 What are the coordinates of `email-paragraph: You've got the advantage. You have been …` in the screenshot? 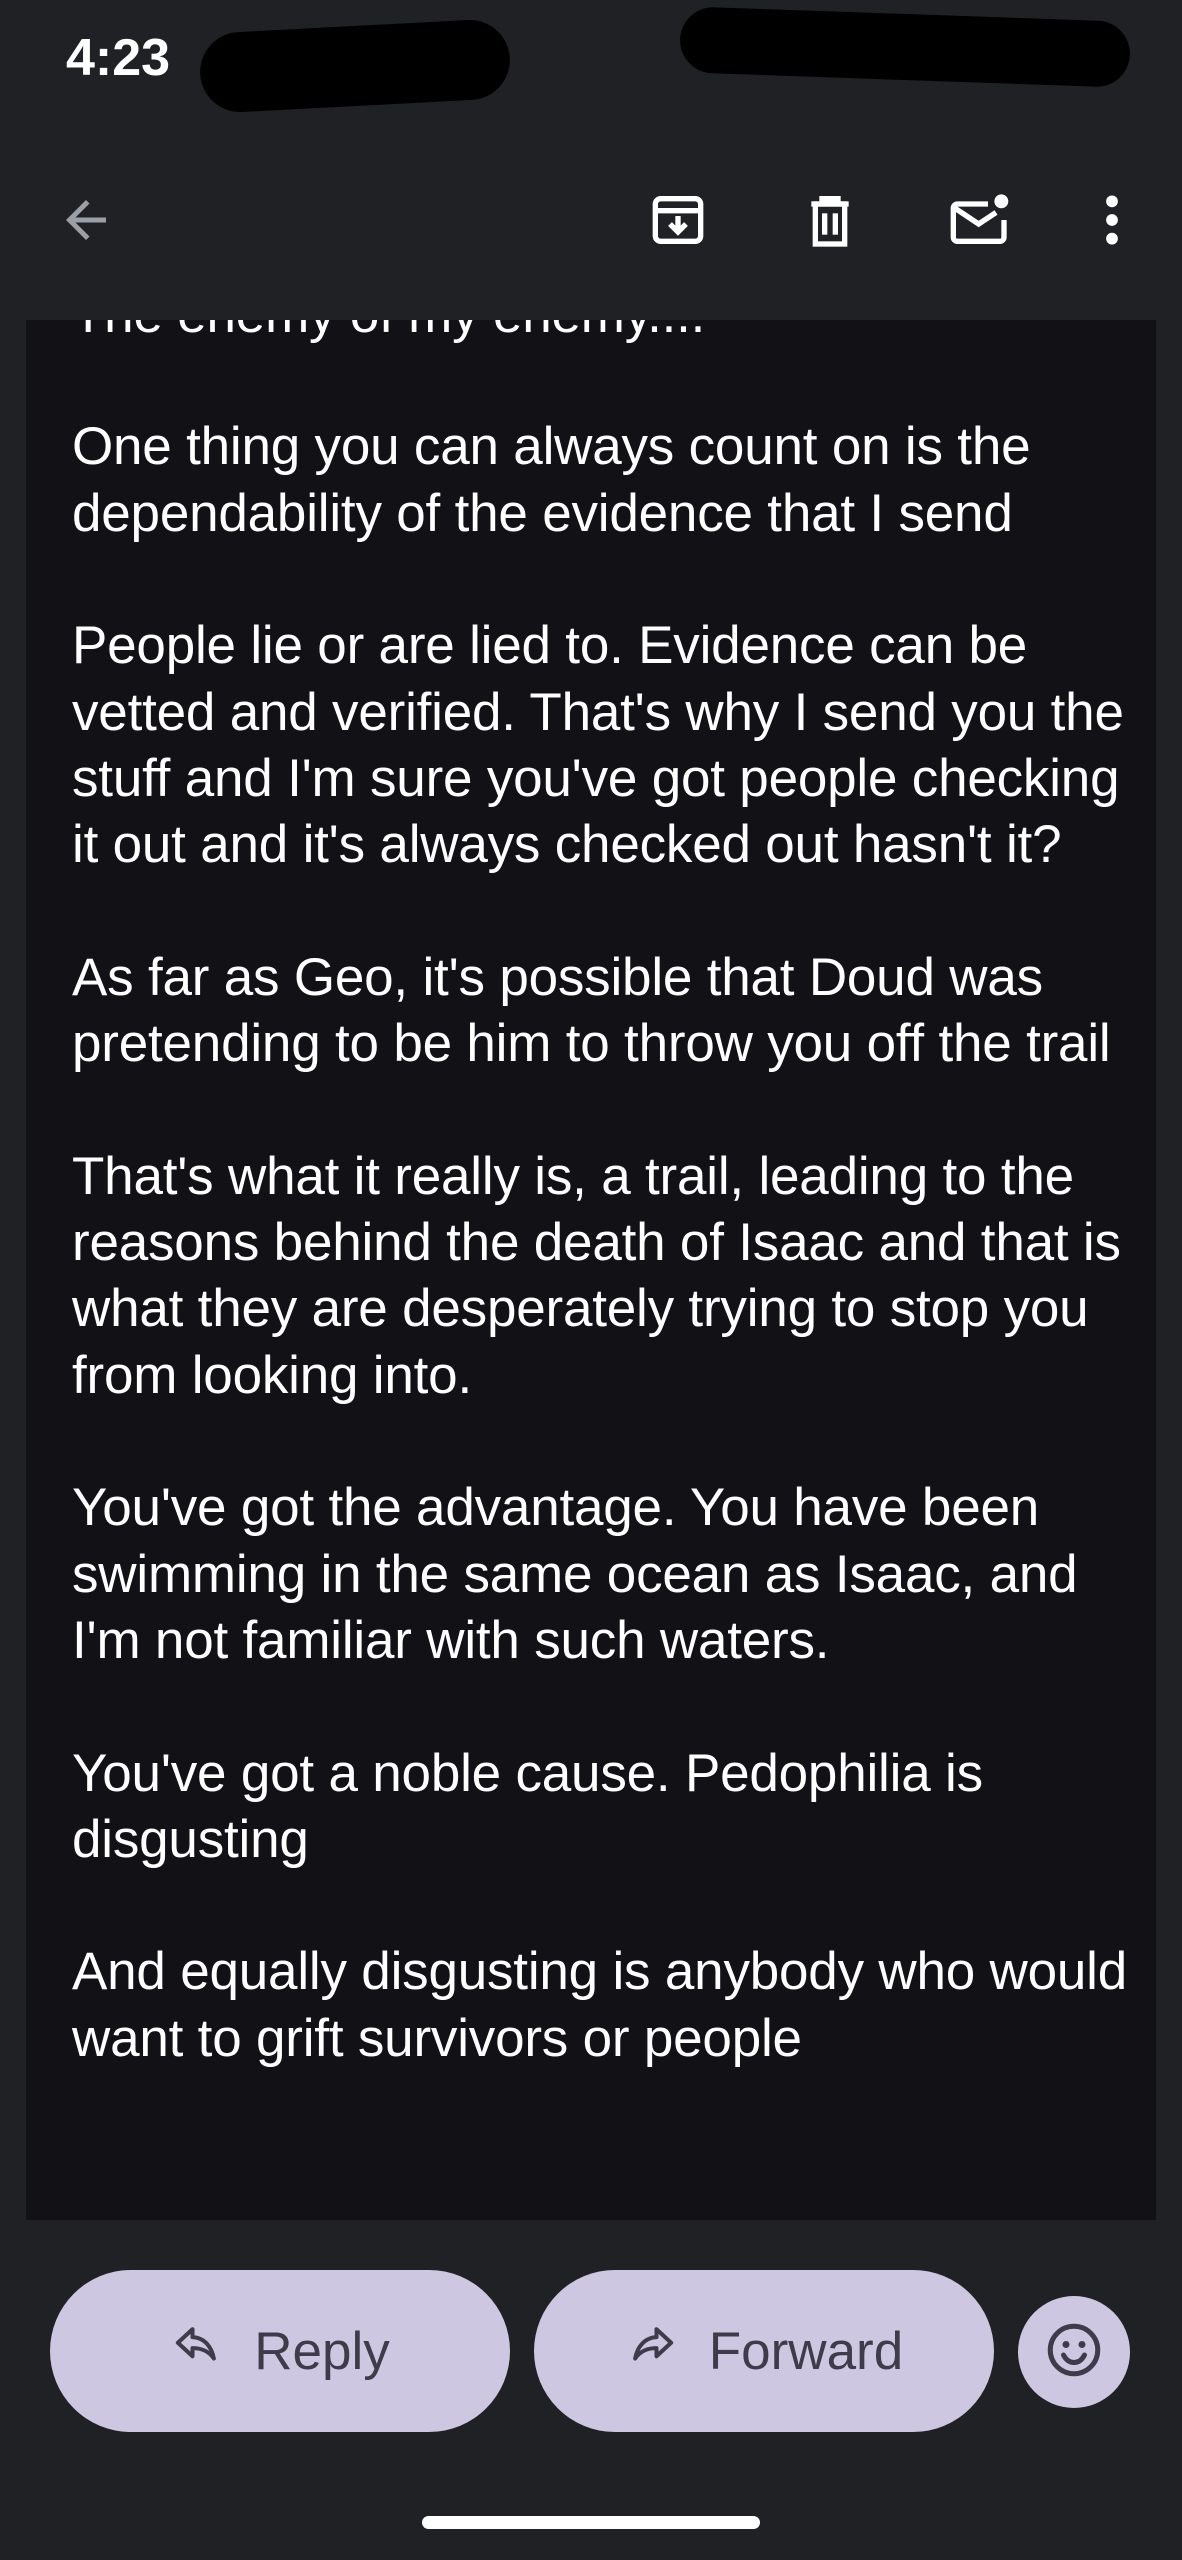 It's located at (575, 1574).